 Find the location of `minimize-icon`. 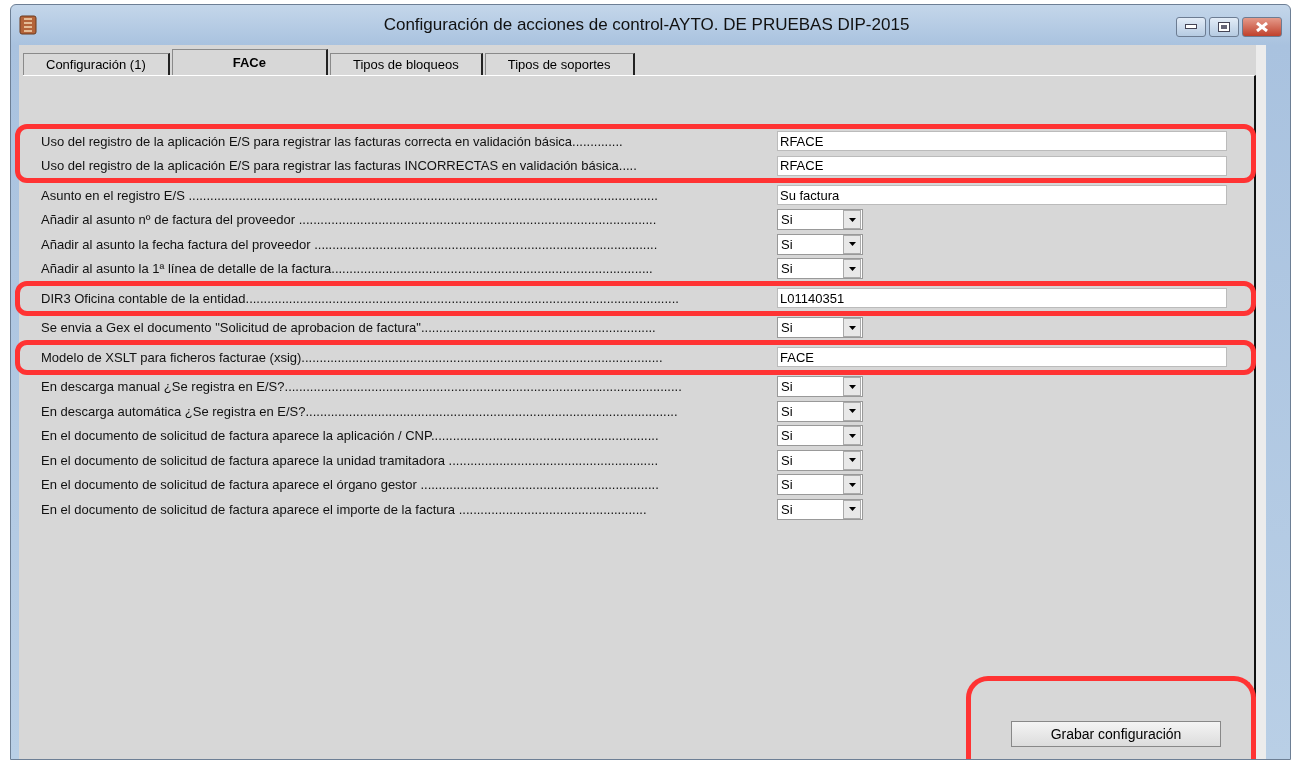

minimize-icon is located at coordinates (1191, 27).